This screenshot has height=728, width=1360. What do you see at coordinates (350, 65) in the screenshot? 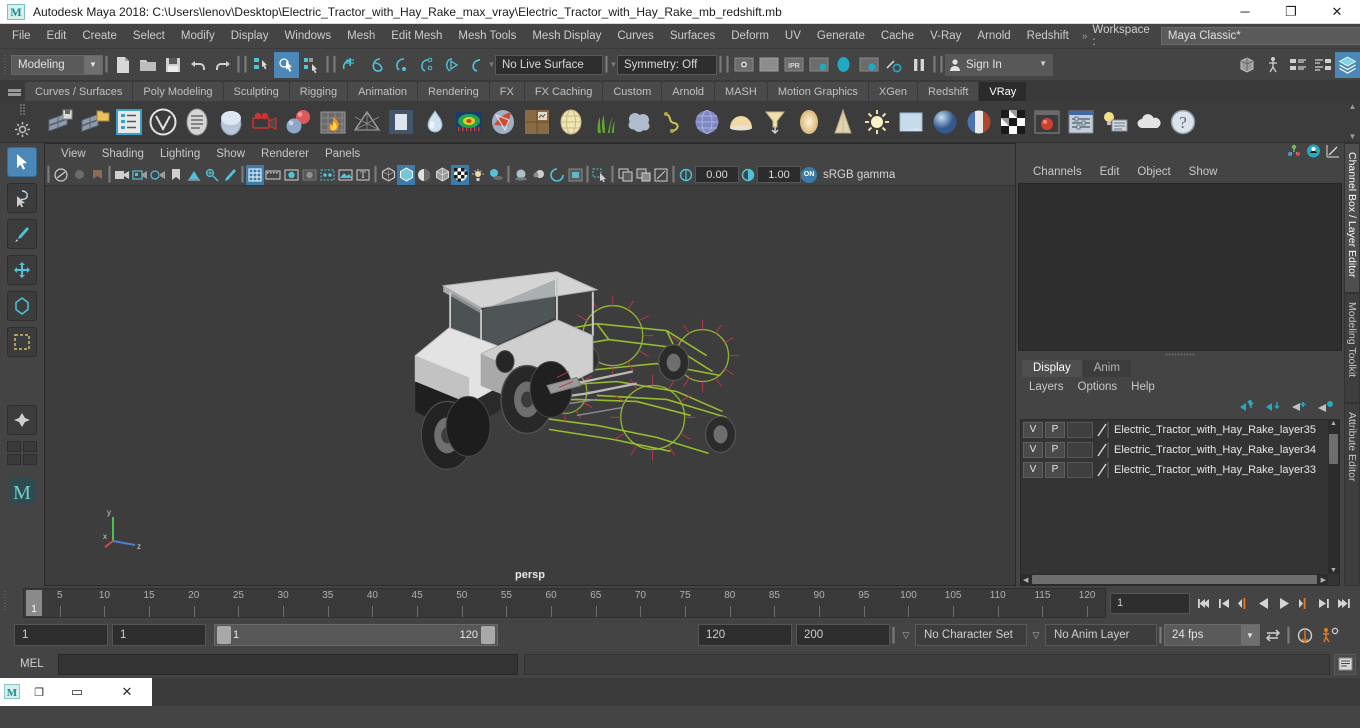
I see `snap-to-grid-icon` at bounding box center [350, 65].